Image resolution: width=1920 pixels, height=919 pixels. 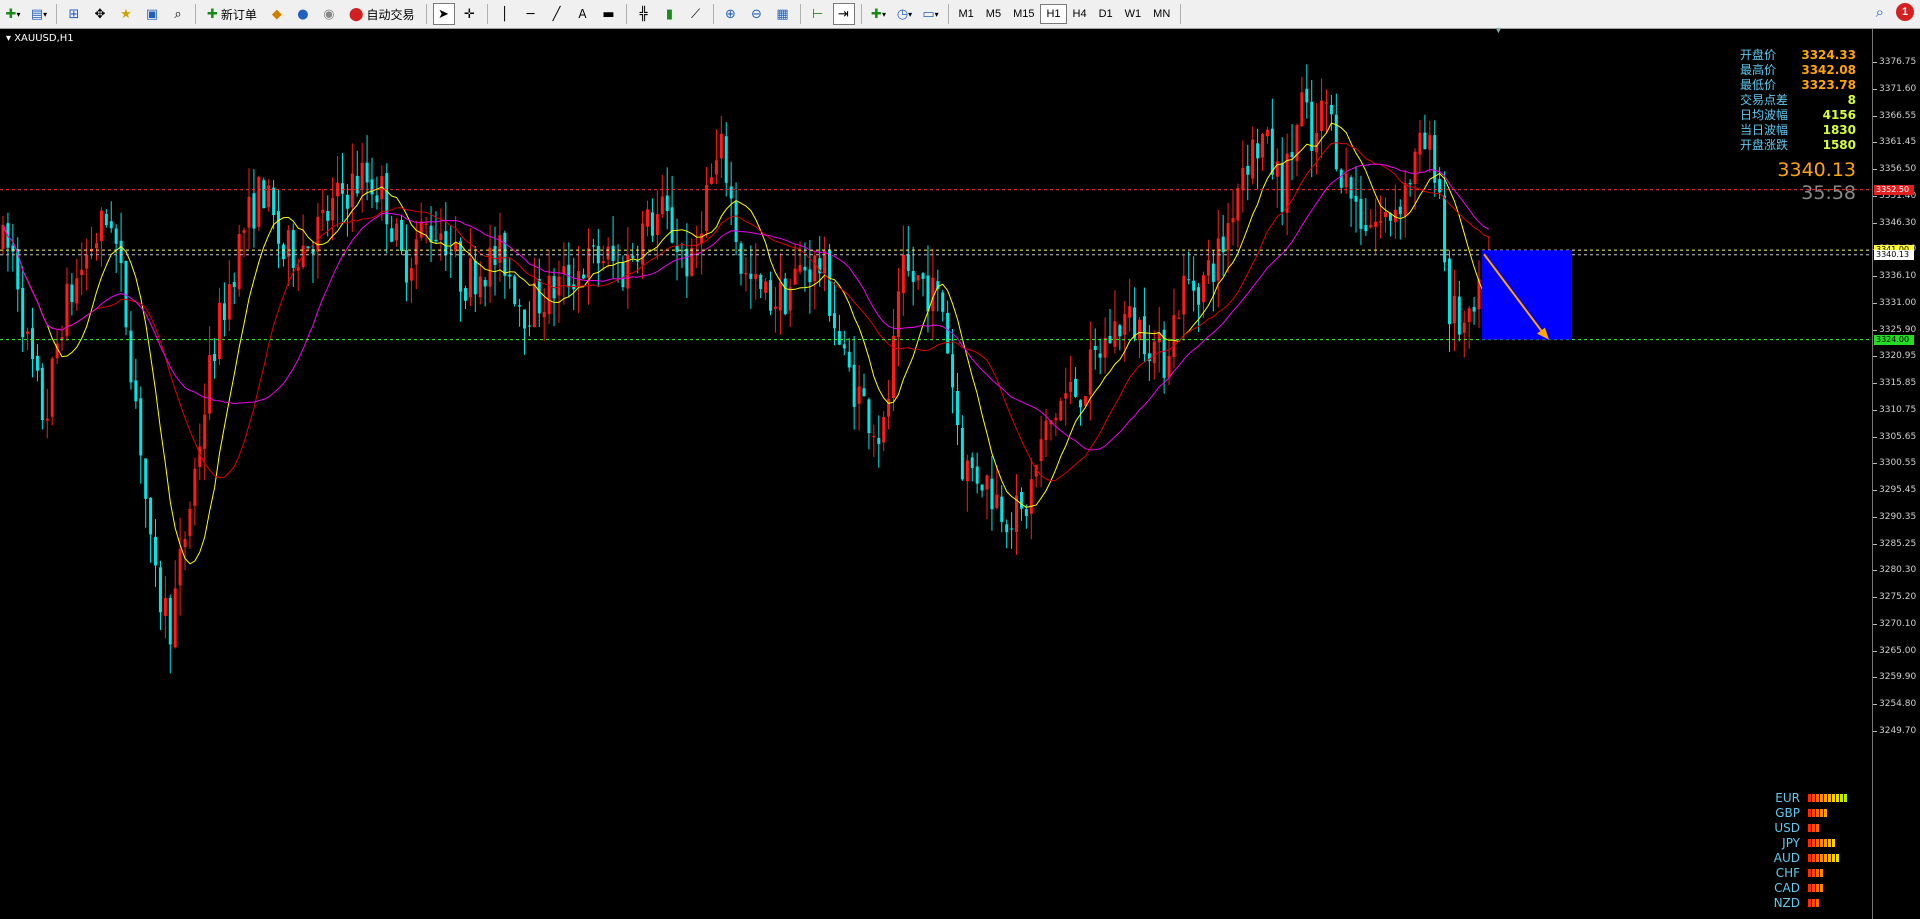 I want to click on vertical-line-icon: │, so click(x=504, y=14).